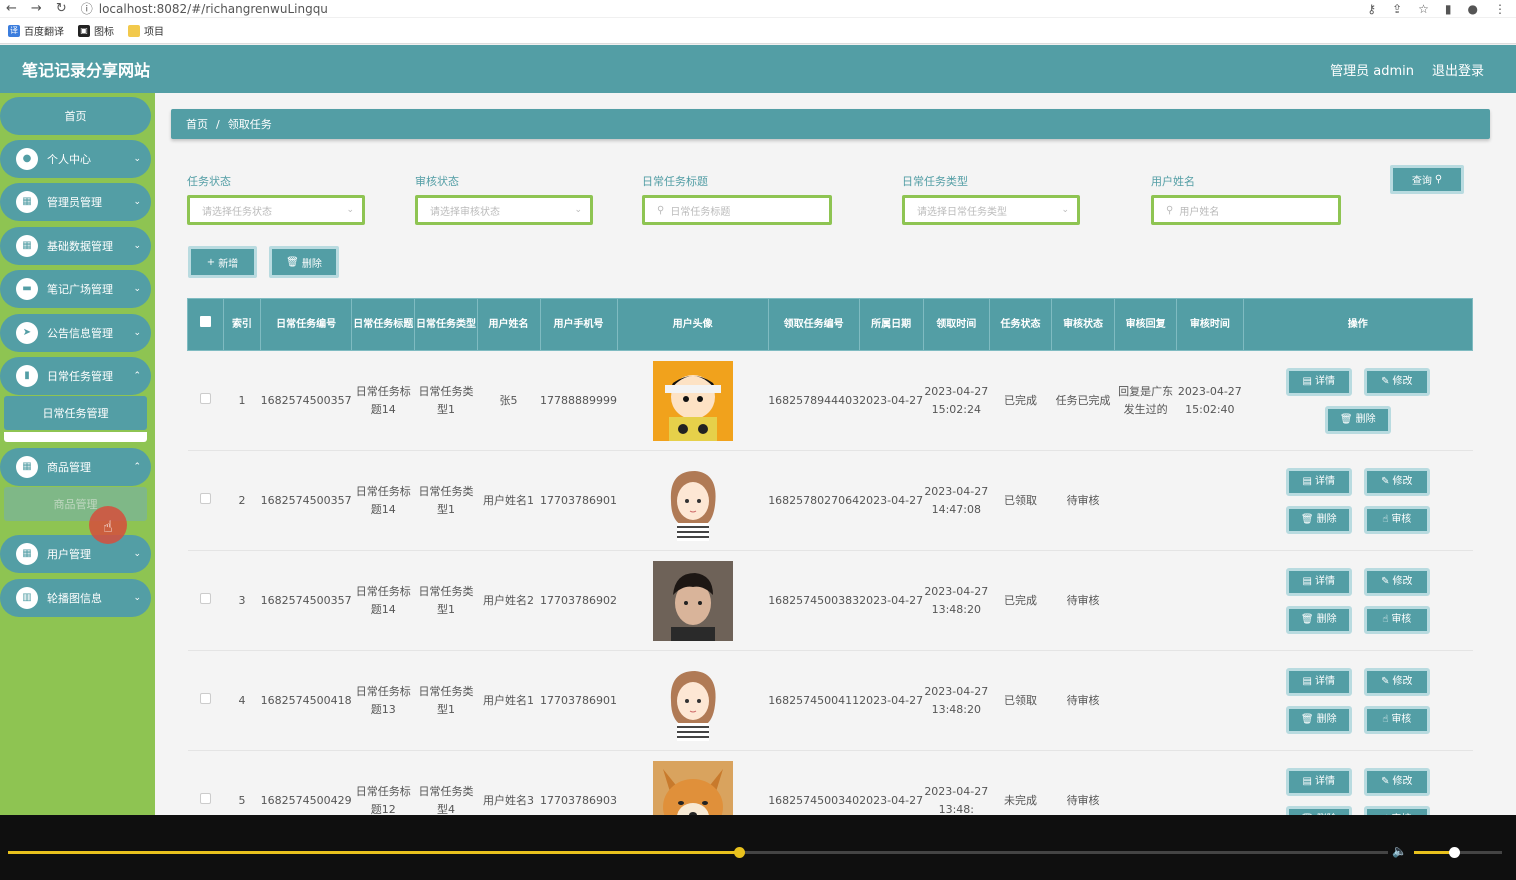 The width and height of the screenshot is (1516, 880). I want to click on menu-icon: ⋮, so click(1500, 9).